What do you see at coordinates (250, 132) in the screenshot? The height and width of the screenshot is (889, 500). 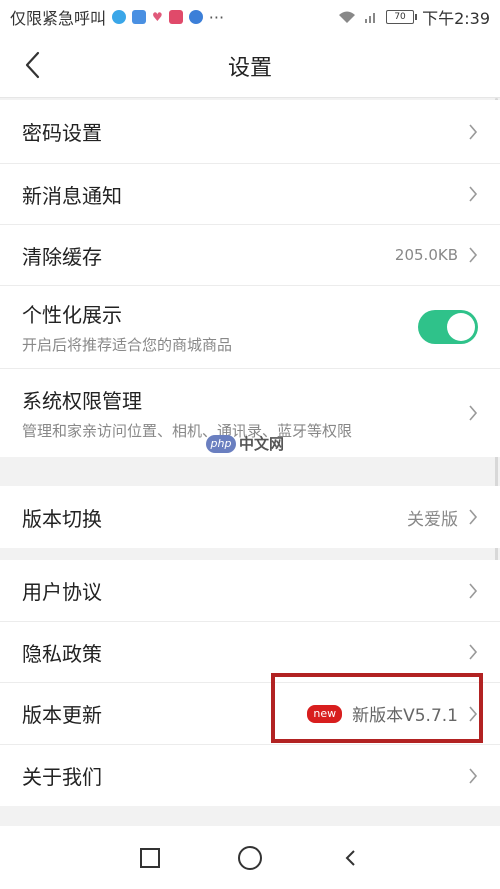 I see `row-password-settings: 密码设置` at bounding box center [250, 132].